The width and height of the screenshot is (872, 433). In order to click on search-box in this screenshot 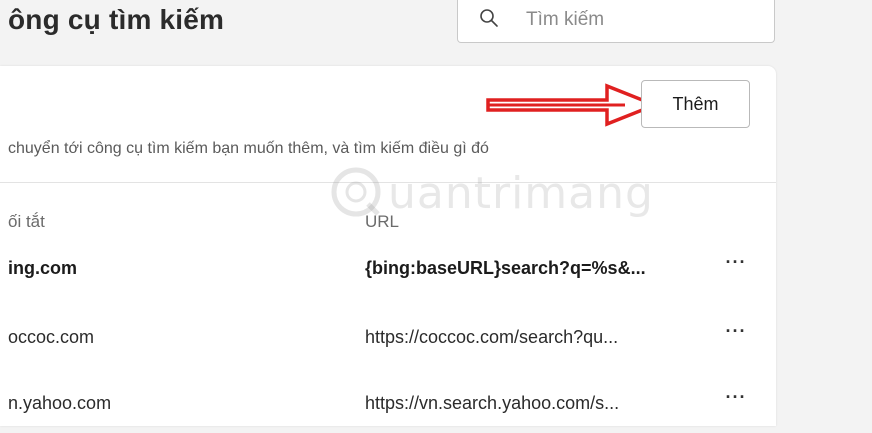, I will do `click(616, 21)`.